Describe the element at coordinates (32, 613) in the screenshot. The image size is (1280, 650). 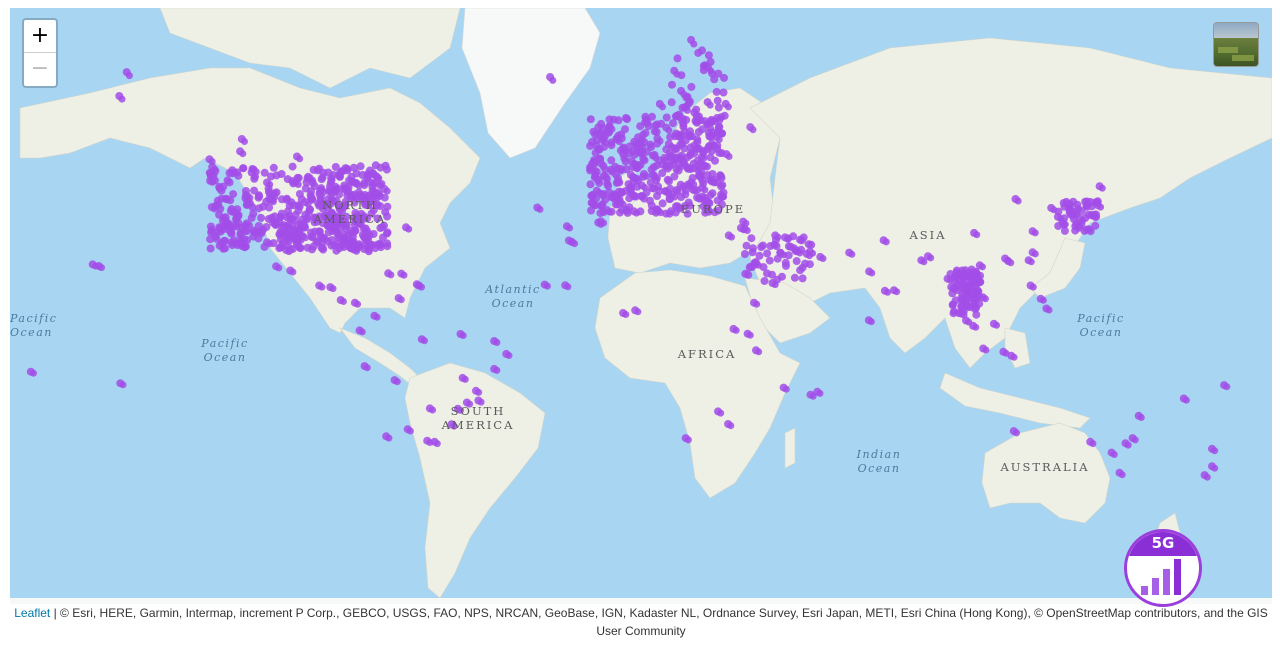
I see `leaflet-link: Leaflet` at that location.